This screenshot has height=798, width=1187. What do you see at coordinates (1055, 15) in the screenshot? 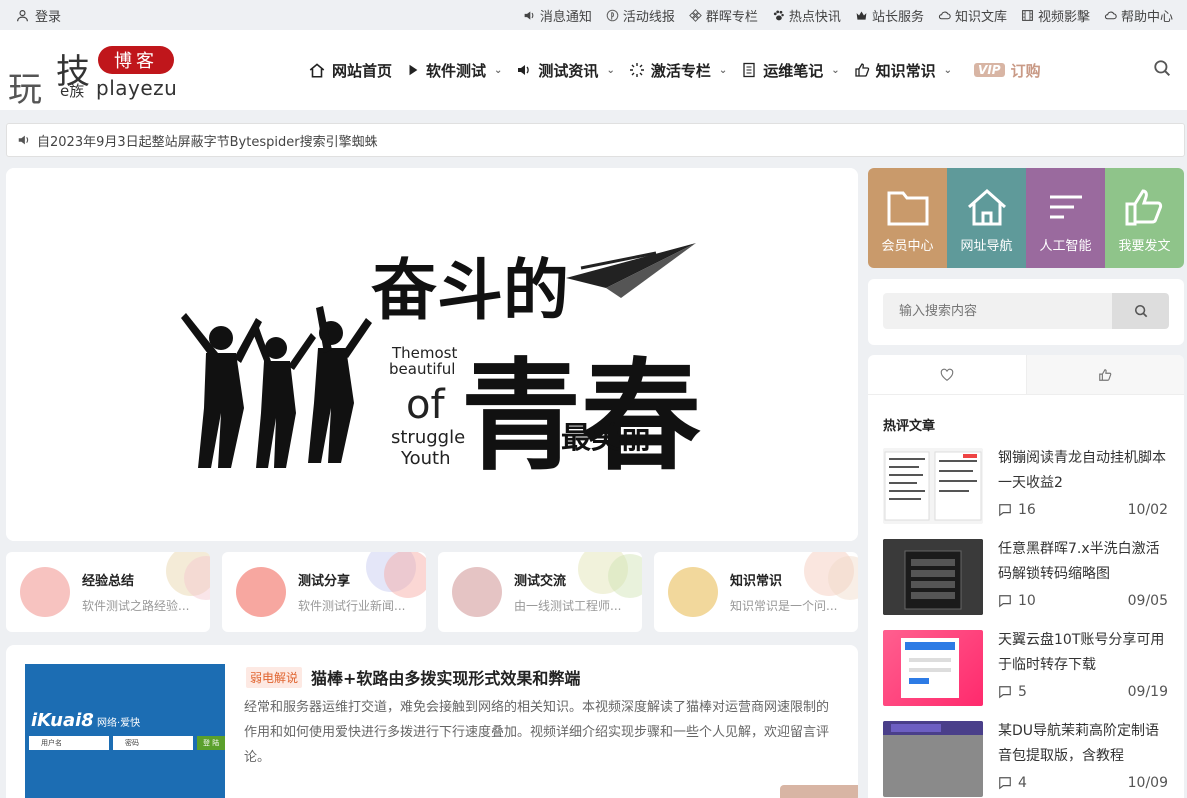
I see `top-link-video: 视频影擊` at bounding box center [1055, 15].